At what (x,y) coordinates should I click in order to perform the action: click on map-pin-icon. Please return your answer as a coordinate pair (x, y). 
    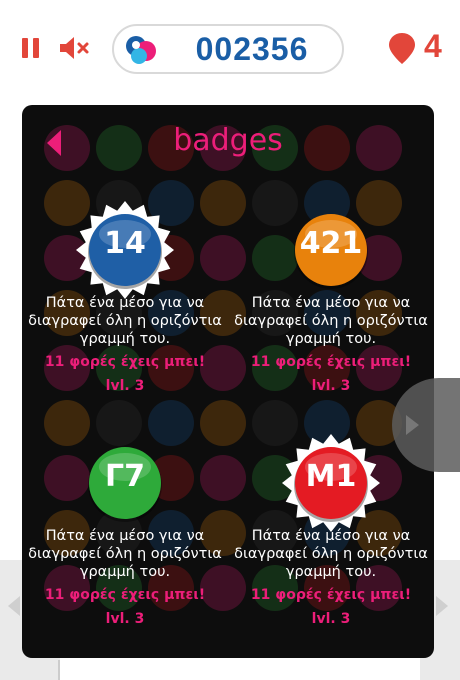
    Looking at the image, I should click on (402, 48).